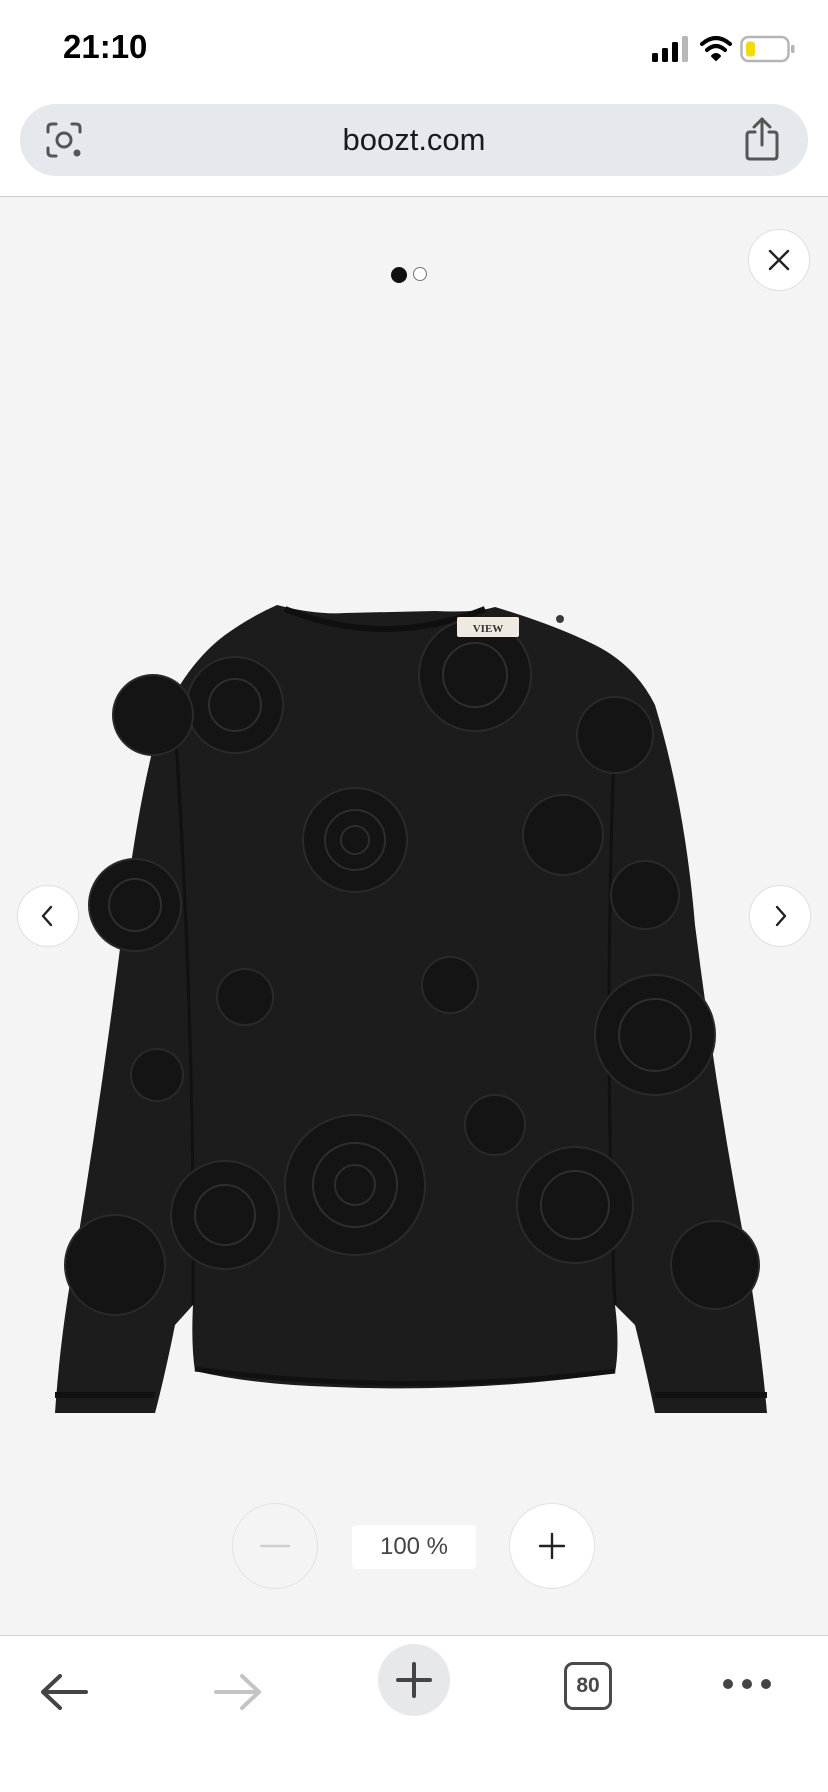  I want to click on more-icon, so click(747, 1684).